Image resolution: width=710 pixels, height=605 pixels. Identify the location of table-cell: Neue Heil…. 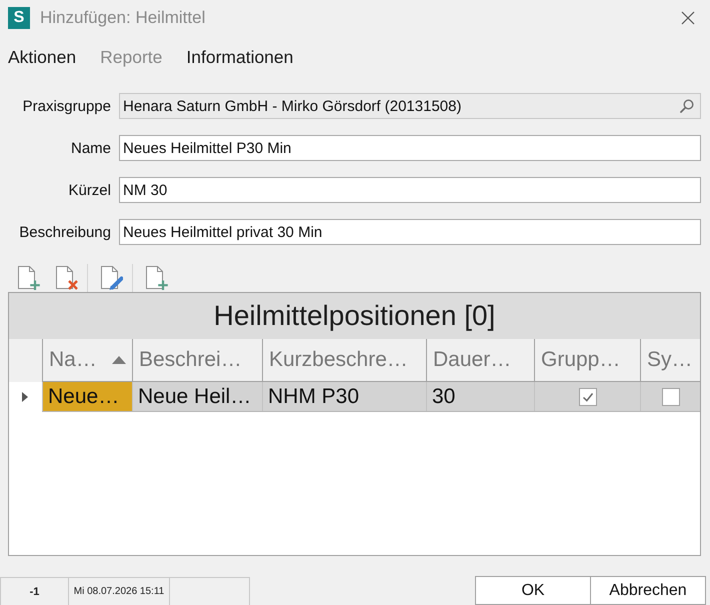
(197, 396).